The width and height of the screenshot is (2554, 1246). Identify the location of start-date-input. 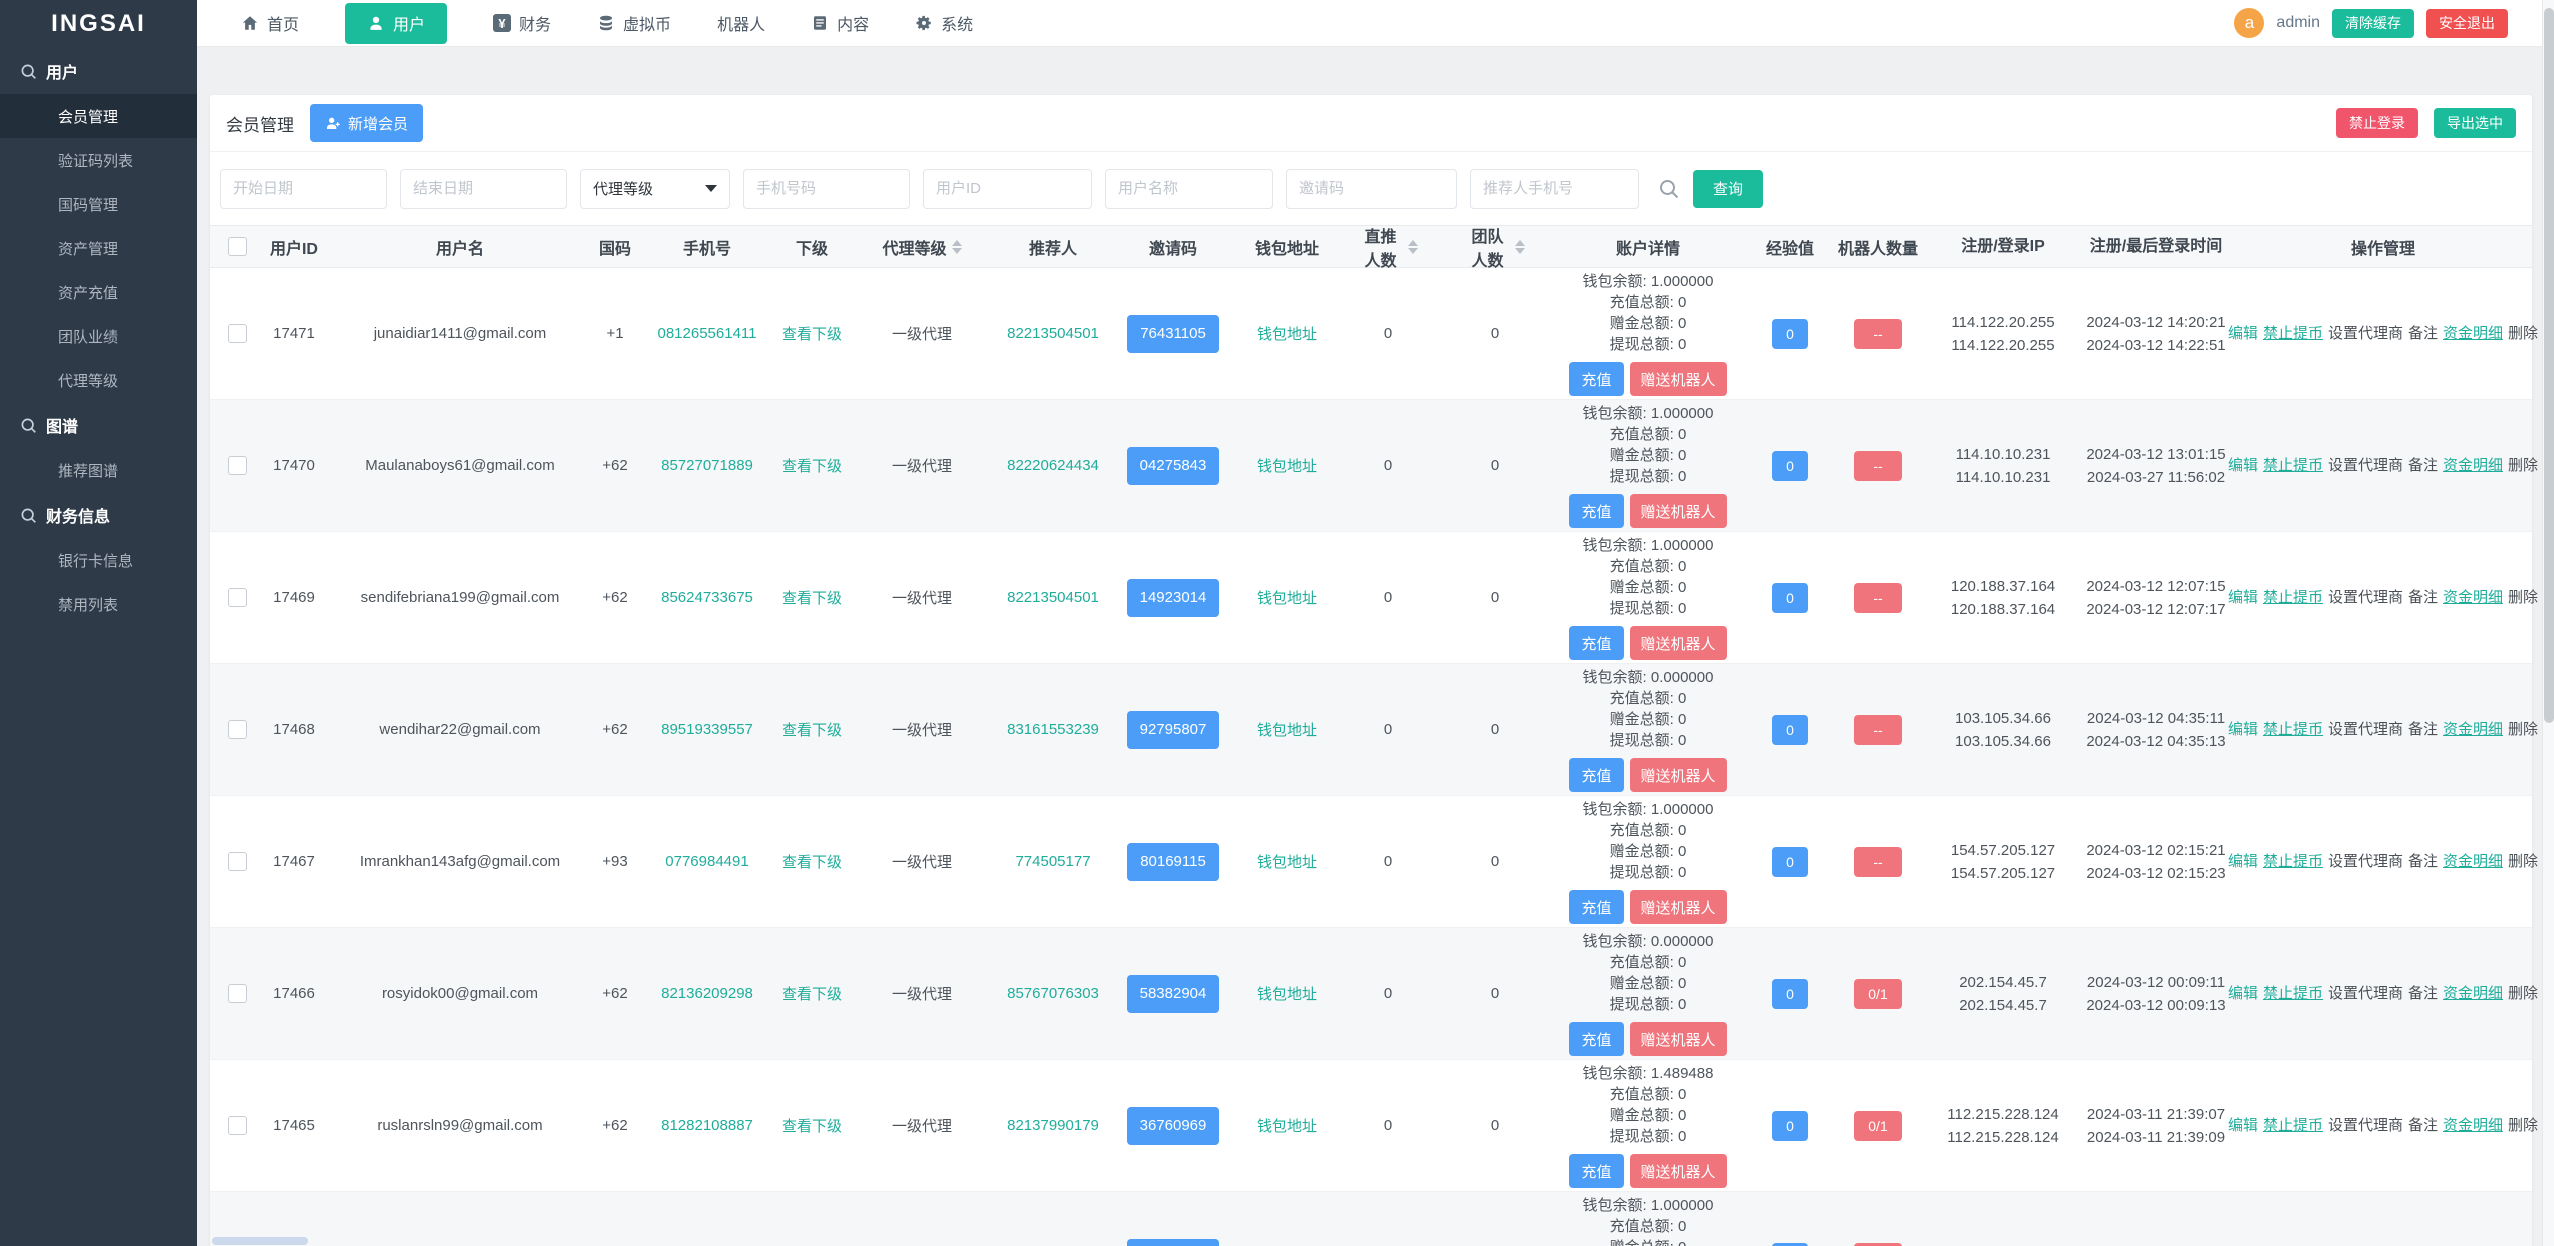
(303, 188).